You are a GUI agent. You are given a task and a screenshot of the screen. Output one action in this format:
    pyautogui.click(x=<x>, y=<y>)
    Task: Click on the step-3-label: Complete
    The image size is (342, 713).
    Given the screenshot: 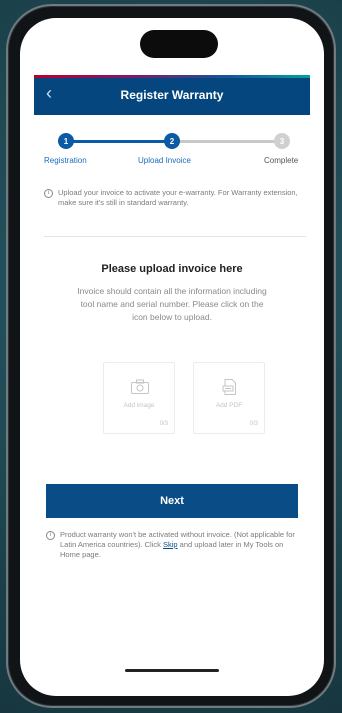 What is the action you would take?
    pyautogui.click(x=281, y=160)
    